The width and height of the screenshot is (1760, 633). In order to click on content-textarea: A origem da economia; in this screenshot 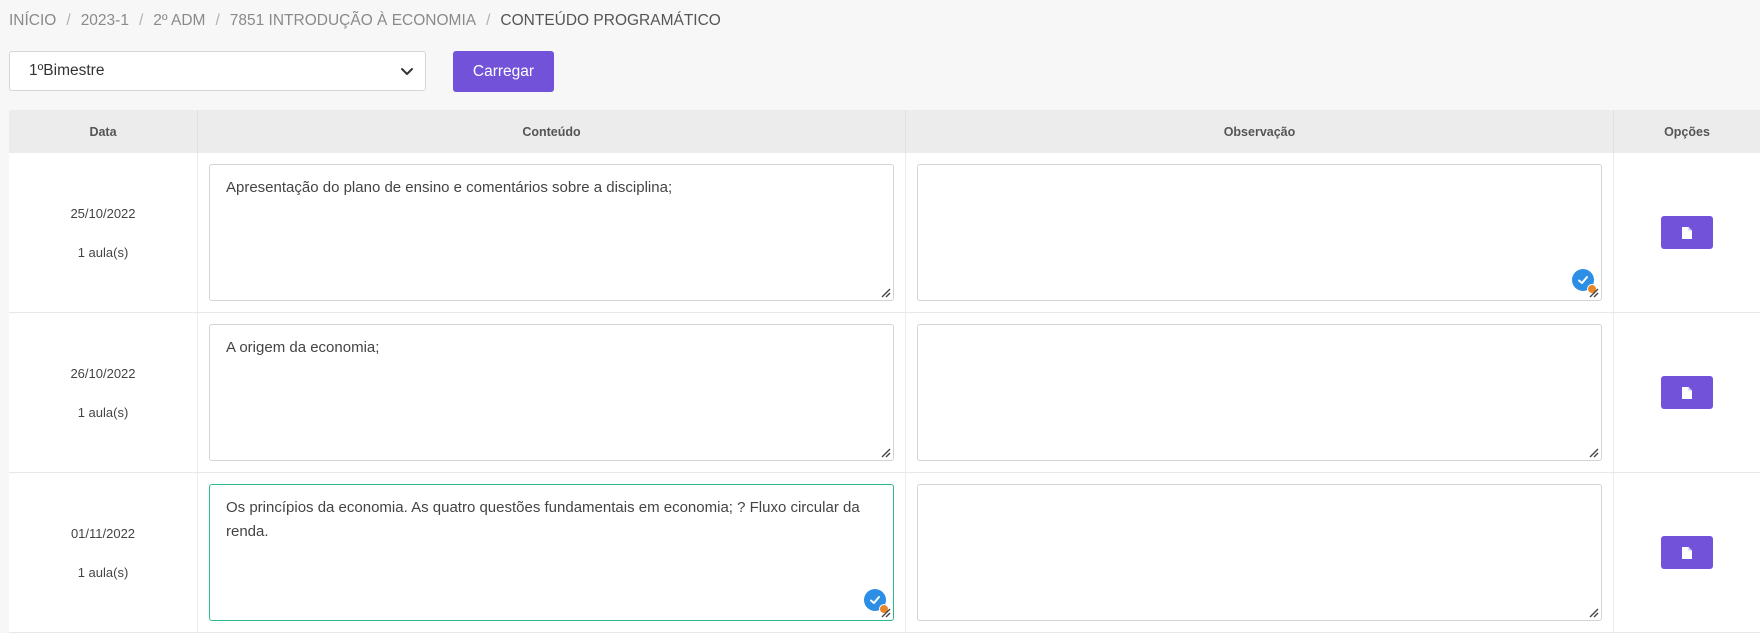, I will do `click(551, 392)`.